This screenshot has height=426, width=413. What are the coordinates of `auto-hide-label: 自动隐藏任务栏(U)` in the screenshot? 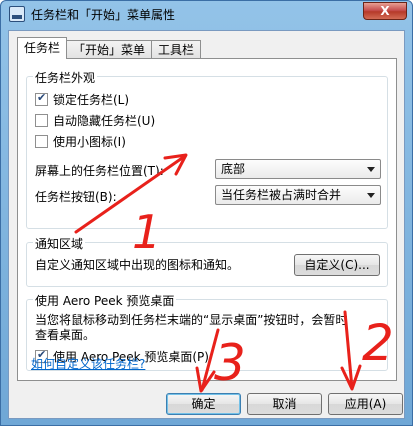 It's located at (104, 121).